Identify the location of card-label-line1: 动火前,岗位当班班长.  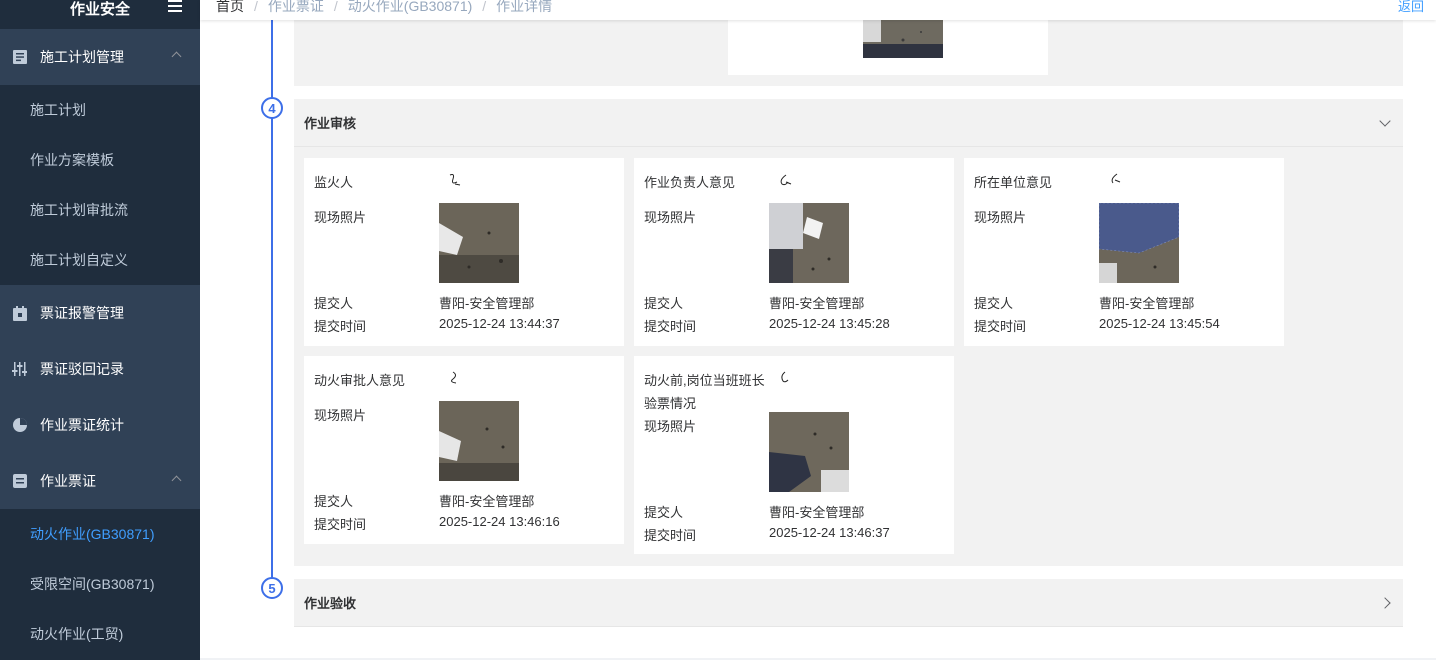
(704, 380).